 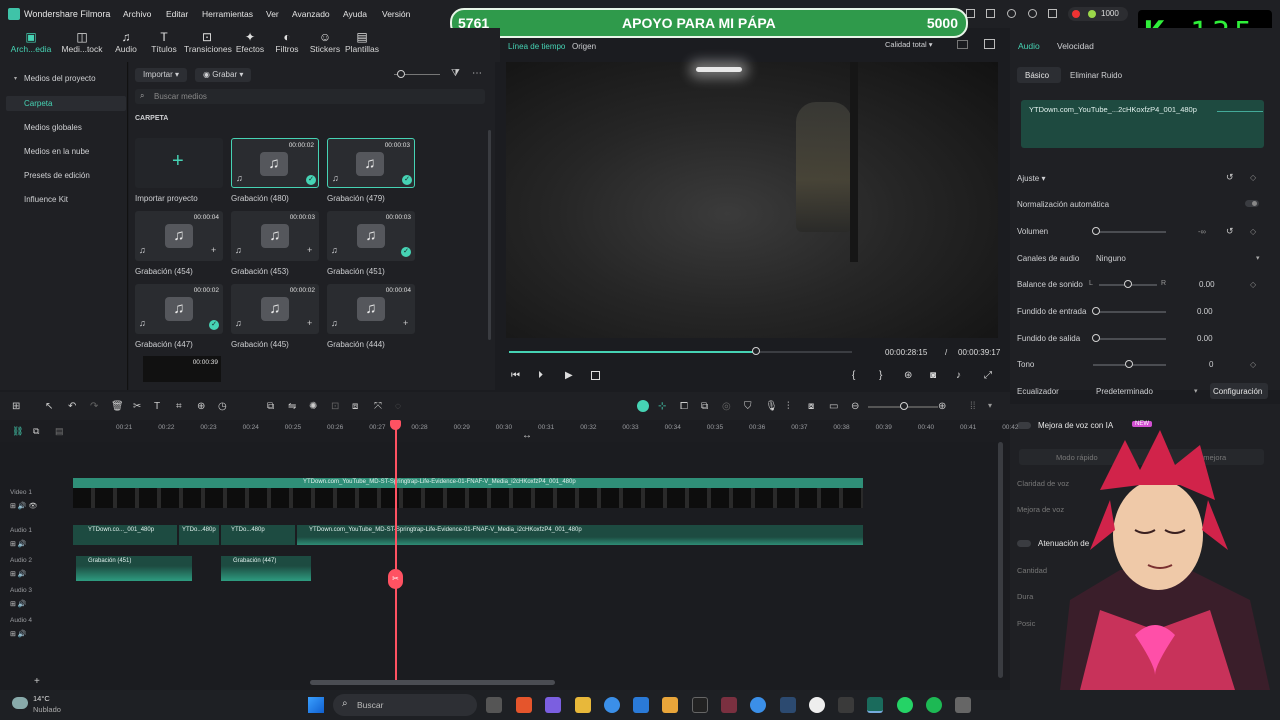 I want to click on tab-timeline: Línea de tiempo, so click(x=536, y=46).